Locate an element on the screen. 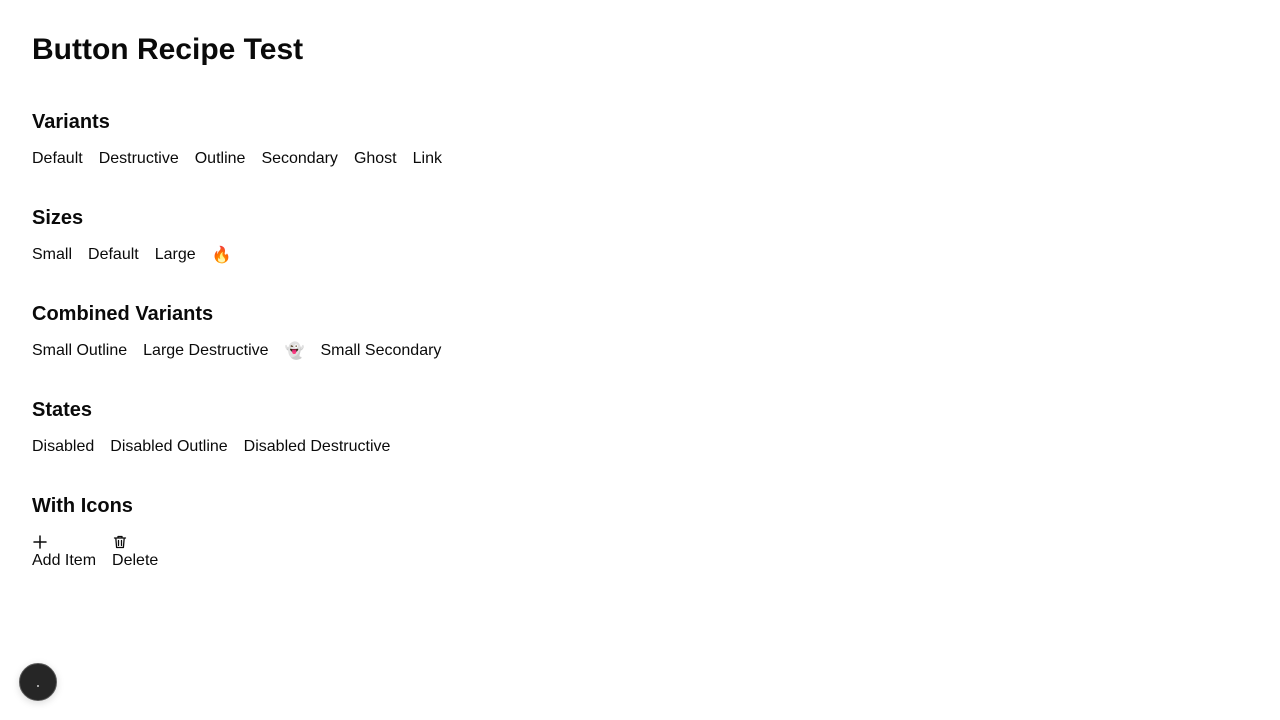  disabled-outline-button: Disabled Outline is located at coordinates (169, 446).